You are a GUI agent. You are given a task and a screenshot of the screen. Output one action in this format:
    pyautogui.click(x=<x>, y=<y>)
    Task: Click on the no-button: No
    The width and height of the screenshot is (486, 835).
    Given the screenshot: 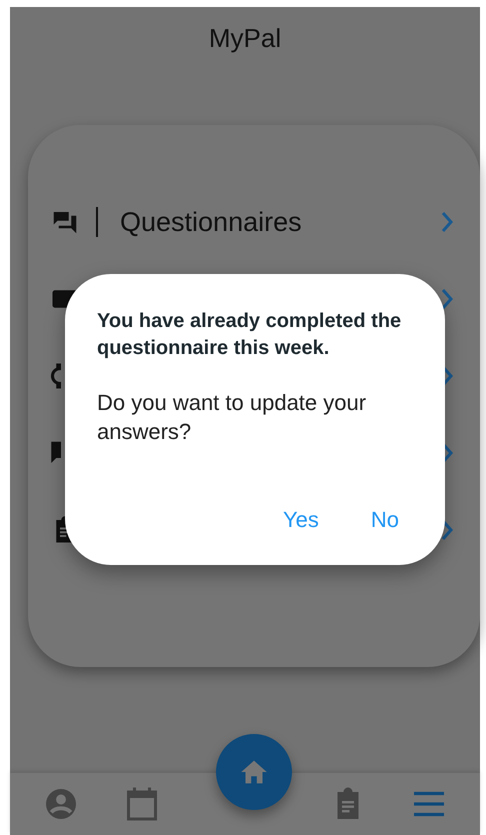 What is the action you would take?
    pyautogui.click(x=384, y=520)
    